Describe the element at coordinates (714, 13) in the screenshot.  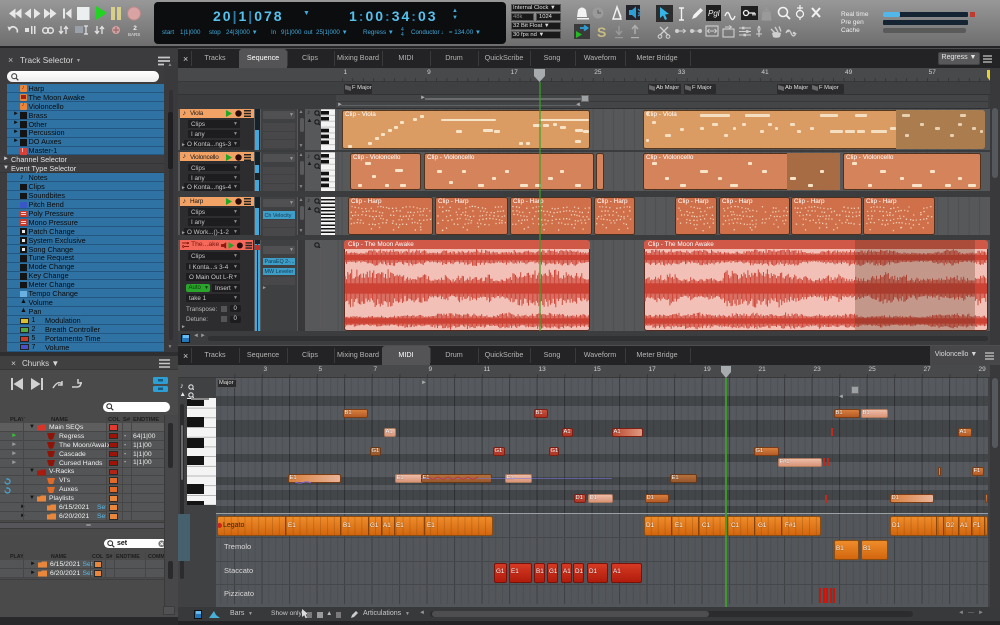
I see `svg-text: Pgl` at that location.